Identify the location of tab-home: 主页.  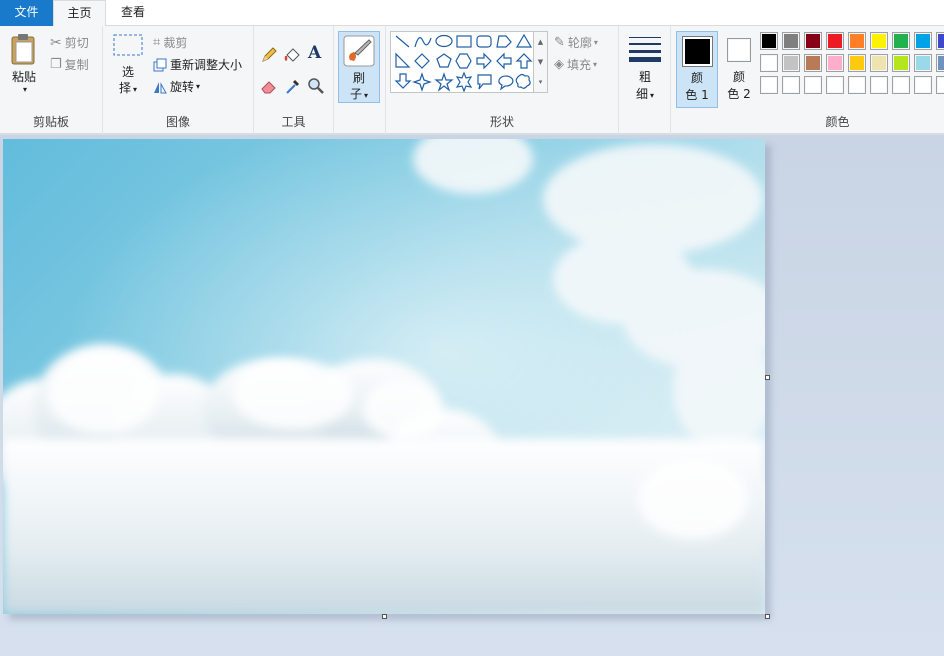
(79, 13).